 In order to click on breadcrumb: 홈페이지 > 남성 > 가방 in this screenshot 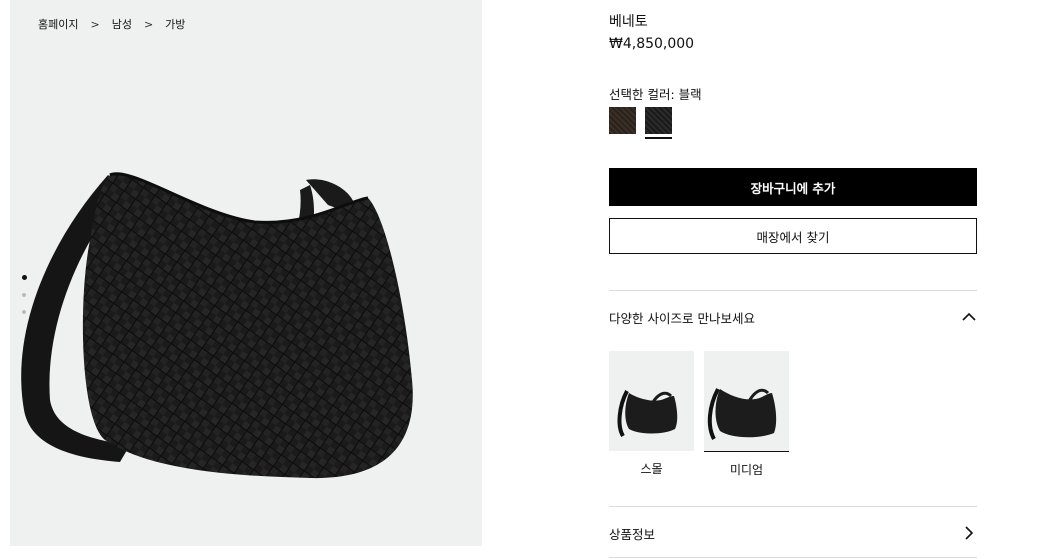, I will do `click(111, 24)`.